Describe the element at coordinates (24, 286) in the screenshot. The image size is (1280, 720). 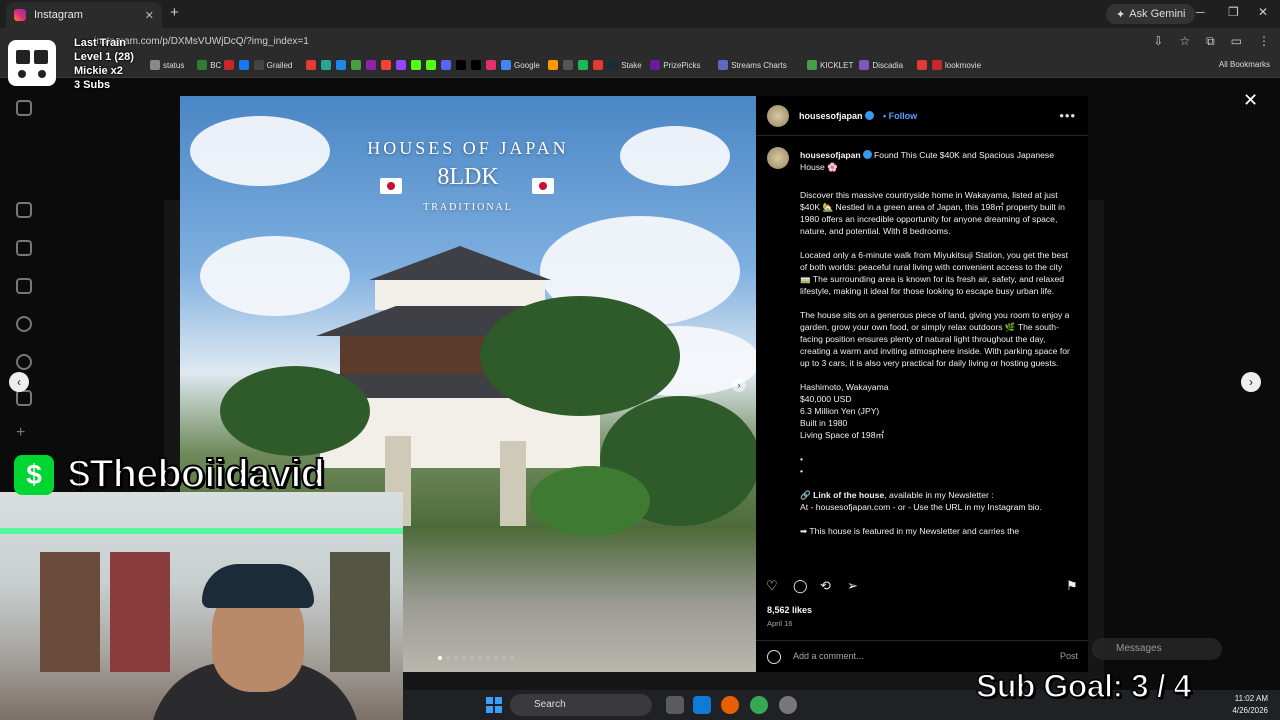
I see `messages-icon` at that location.